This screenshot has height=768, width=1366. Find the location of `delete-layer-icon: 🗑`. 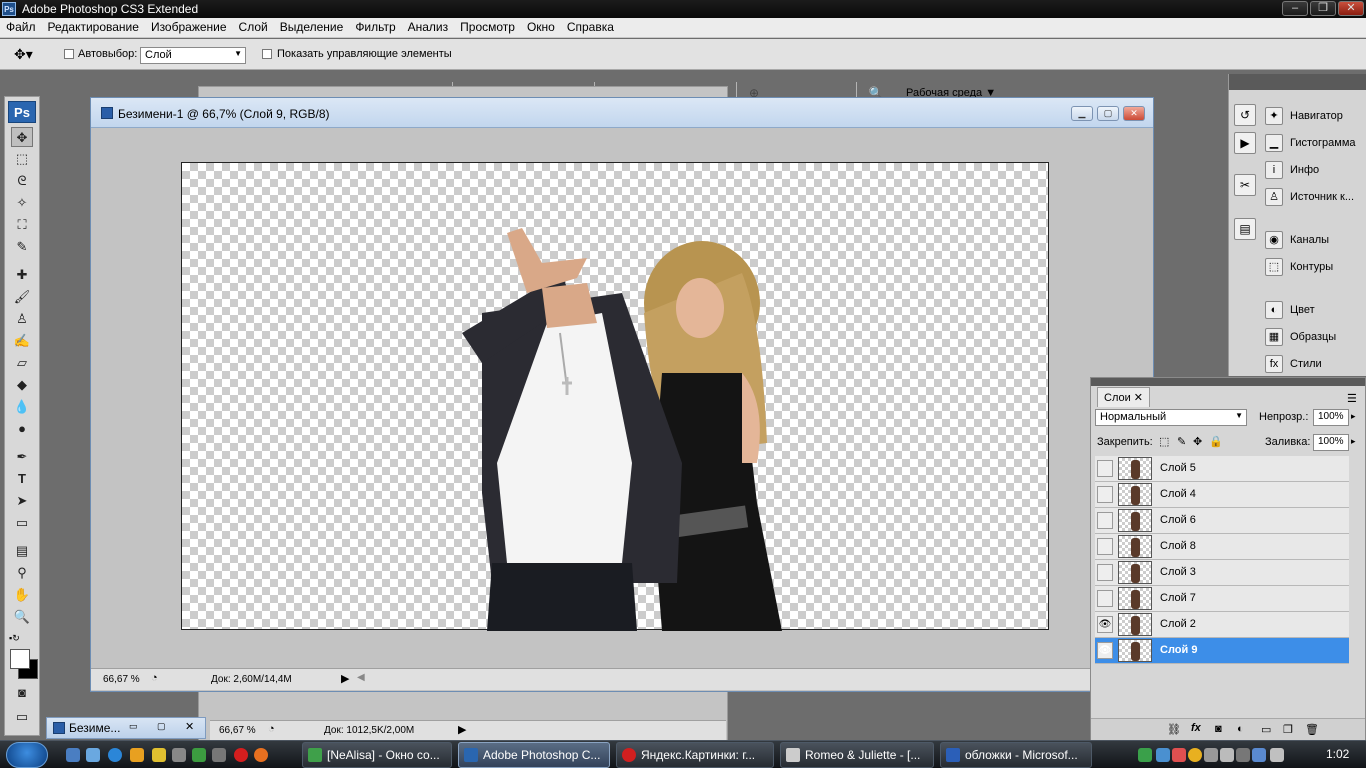

delete-layer-icon: 🗑 is located at coordinates (1312, 729).